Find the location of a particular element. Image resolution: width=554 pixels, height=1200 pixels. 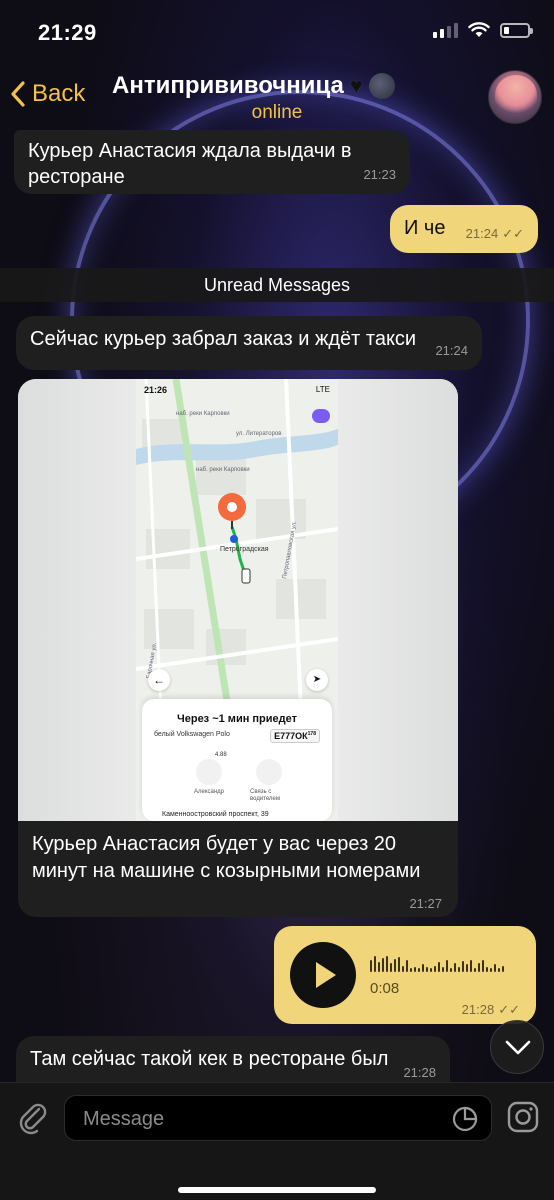

play-icon is located at coordinates (323, 975).